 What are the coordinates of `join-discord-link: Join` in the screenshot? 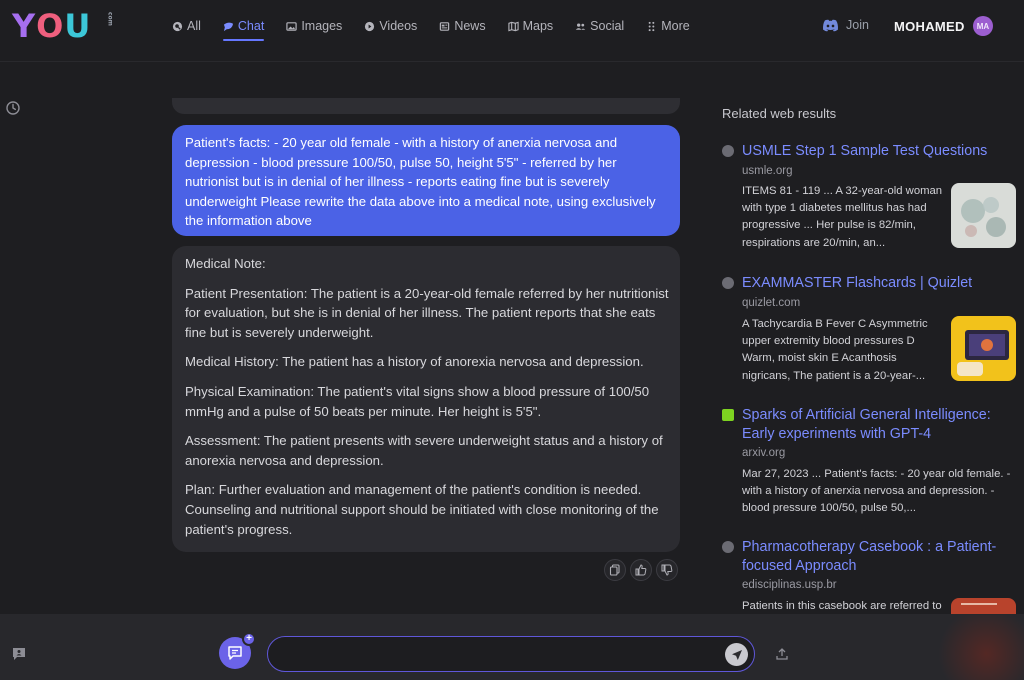 It's located at (845, 25).